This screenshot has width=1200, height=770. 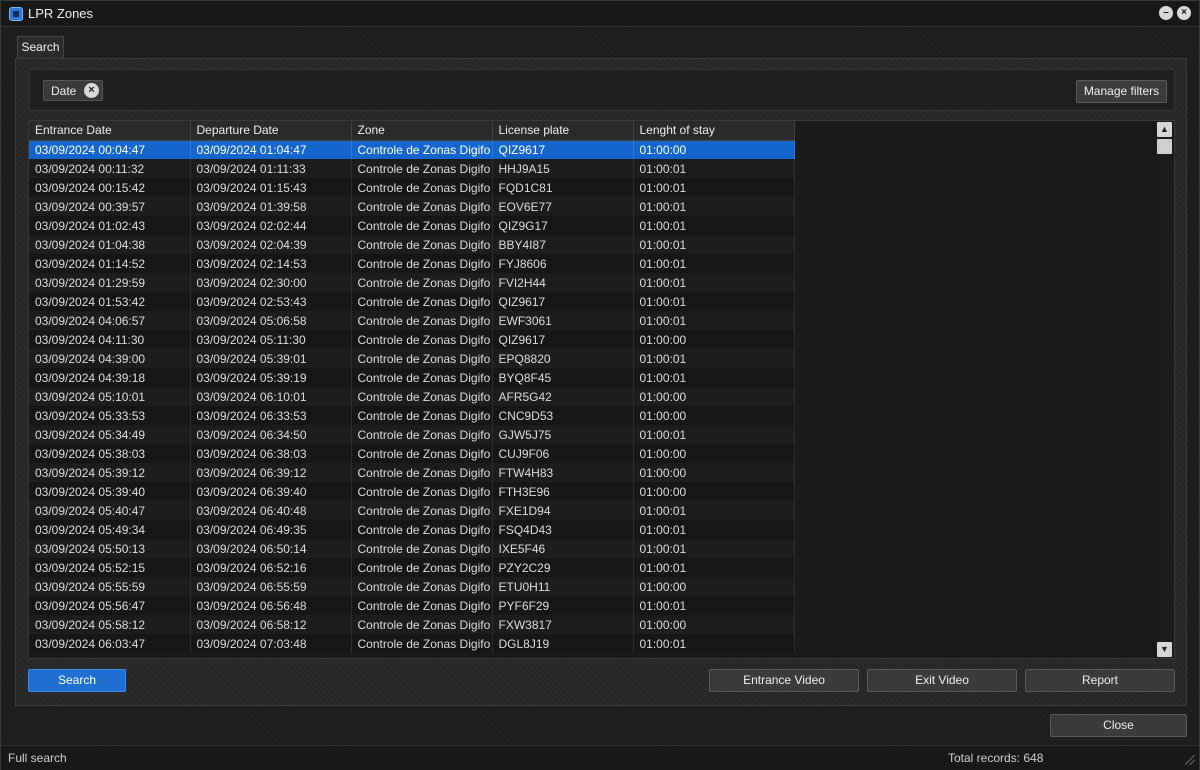 I want to click on cell-departure-date: 03/09/2024 05:11:30, so click(x=271, y=339).